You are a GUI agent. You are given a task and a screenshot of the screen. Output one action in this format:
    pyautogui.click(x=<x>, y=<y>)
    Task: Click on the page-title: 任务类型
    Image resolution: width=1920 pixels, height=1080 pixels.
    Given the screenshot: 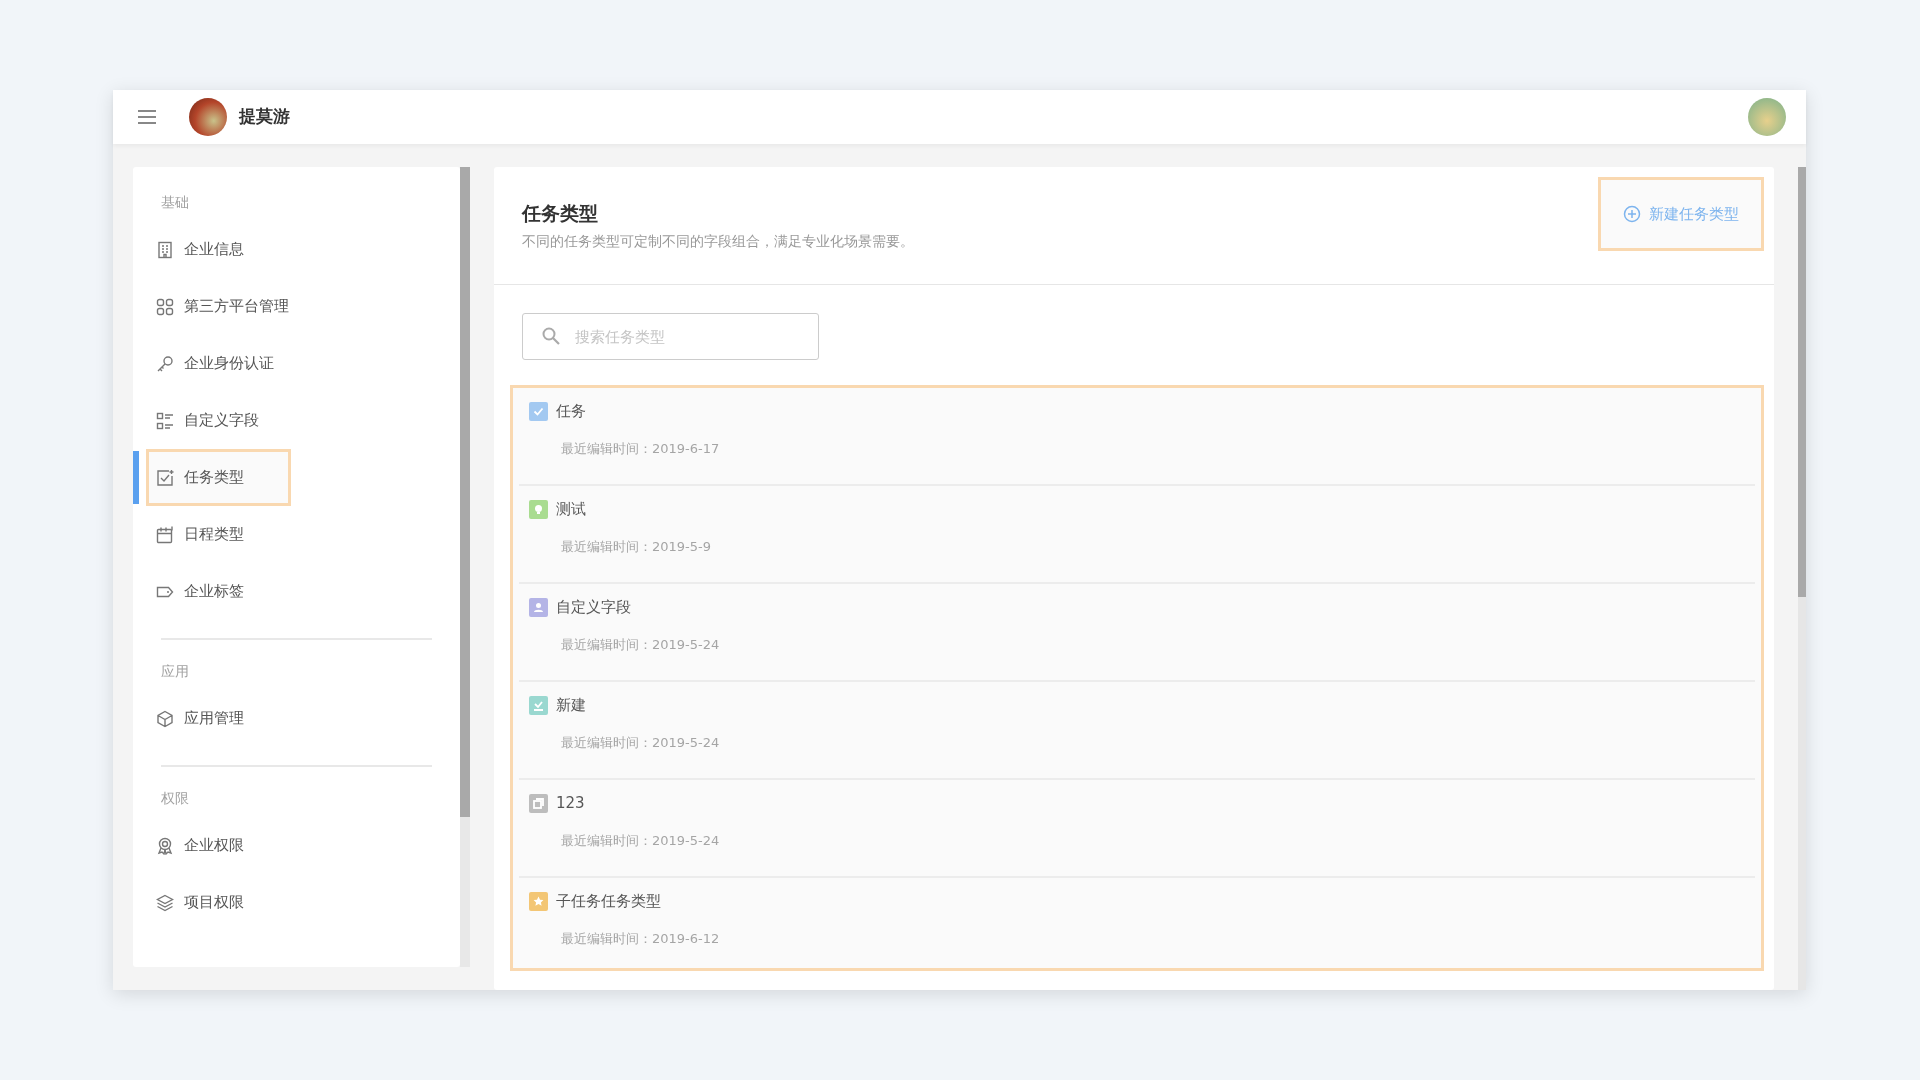 What is the action you would take?
    pyautogui.click(x=560, y=213)
    